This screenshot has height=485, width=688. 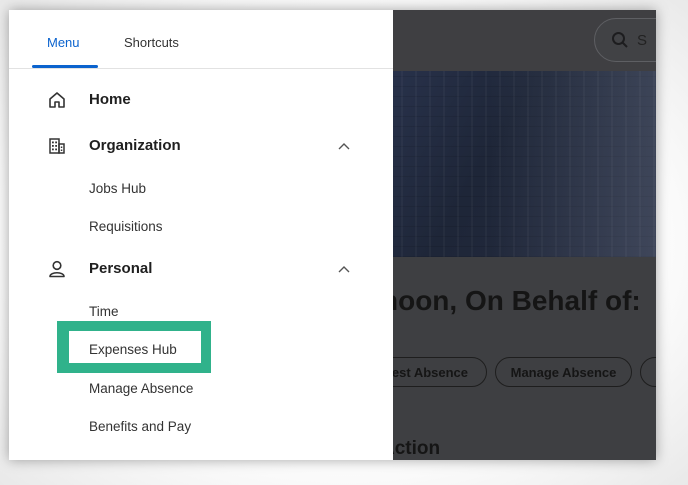 What do you see at coordinates (65, 66) in the screenshot?
I see `active-tab-indicator` at bounding box center [65, 66].